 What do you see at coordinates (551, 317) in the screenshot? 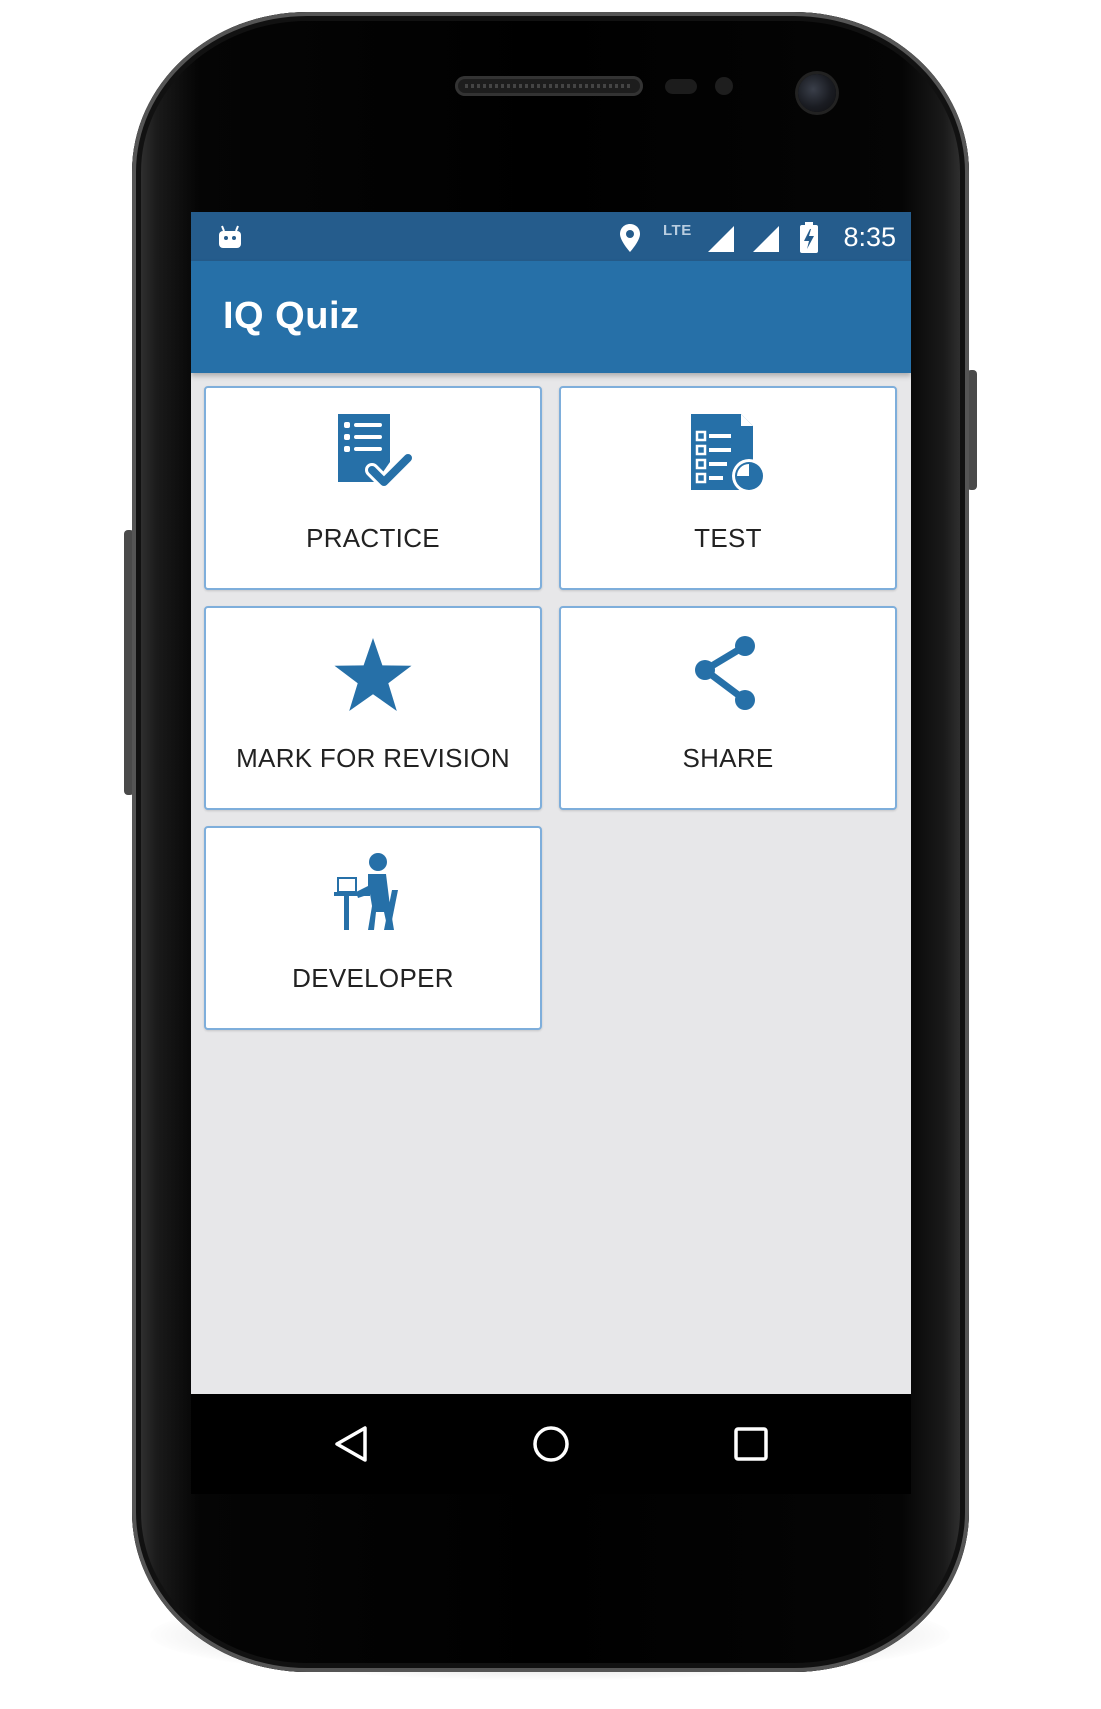
I see `app-bar: IQ Quiz` at bounding box center [551, 317].